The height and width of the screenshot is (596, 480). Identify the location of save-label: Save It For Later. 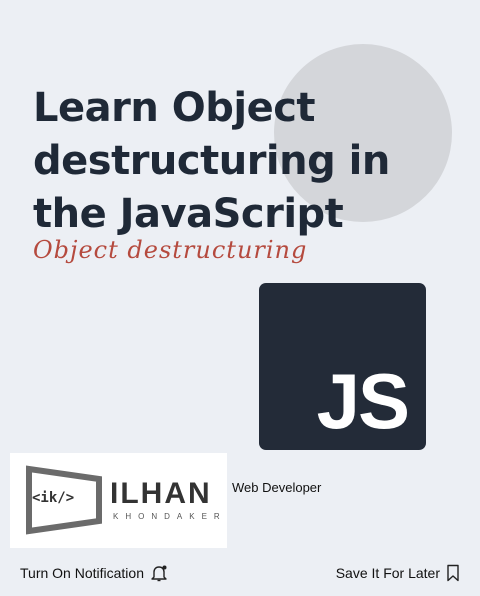
(387, 573).